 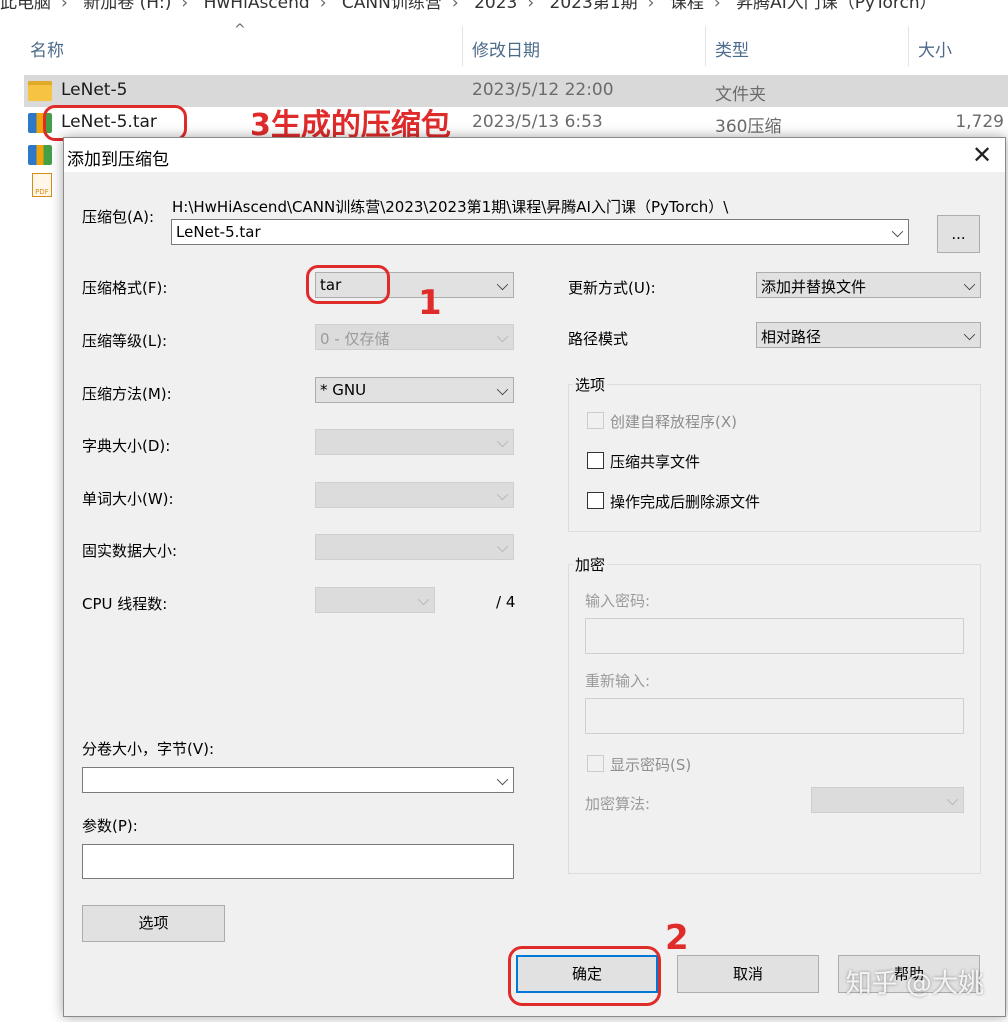 I want to click on level-label: 压缩等级(L):, so click(x=125, y=341).